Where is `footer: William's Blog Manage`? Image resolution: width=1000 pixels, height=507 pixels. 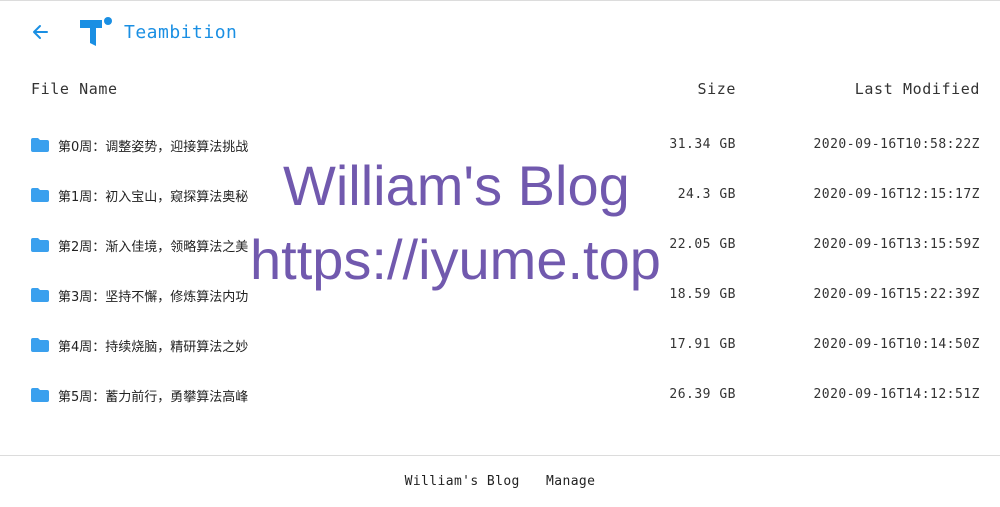
footer: William's Blog Manage is located at coordinates (500, 481).